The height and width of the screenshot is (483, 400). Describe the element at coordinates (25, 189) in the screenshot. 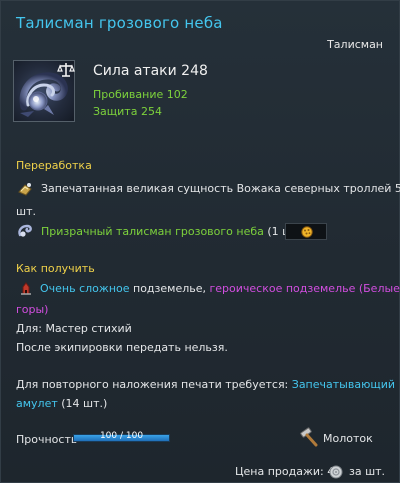

I see `sealed-essence-icon` at that location.